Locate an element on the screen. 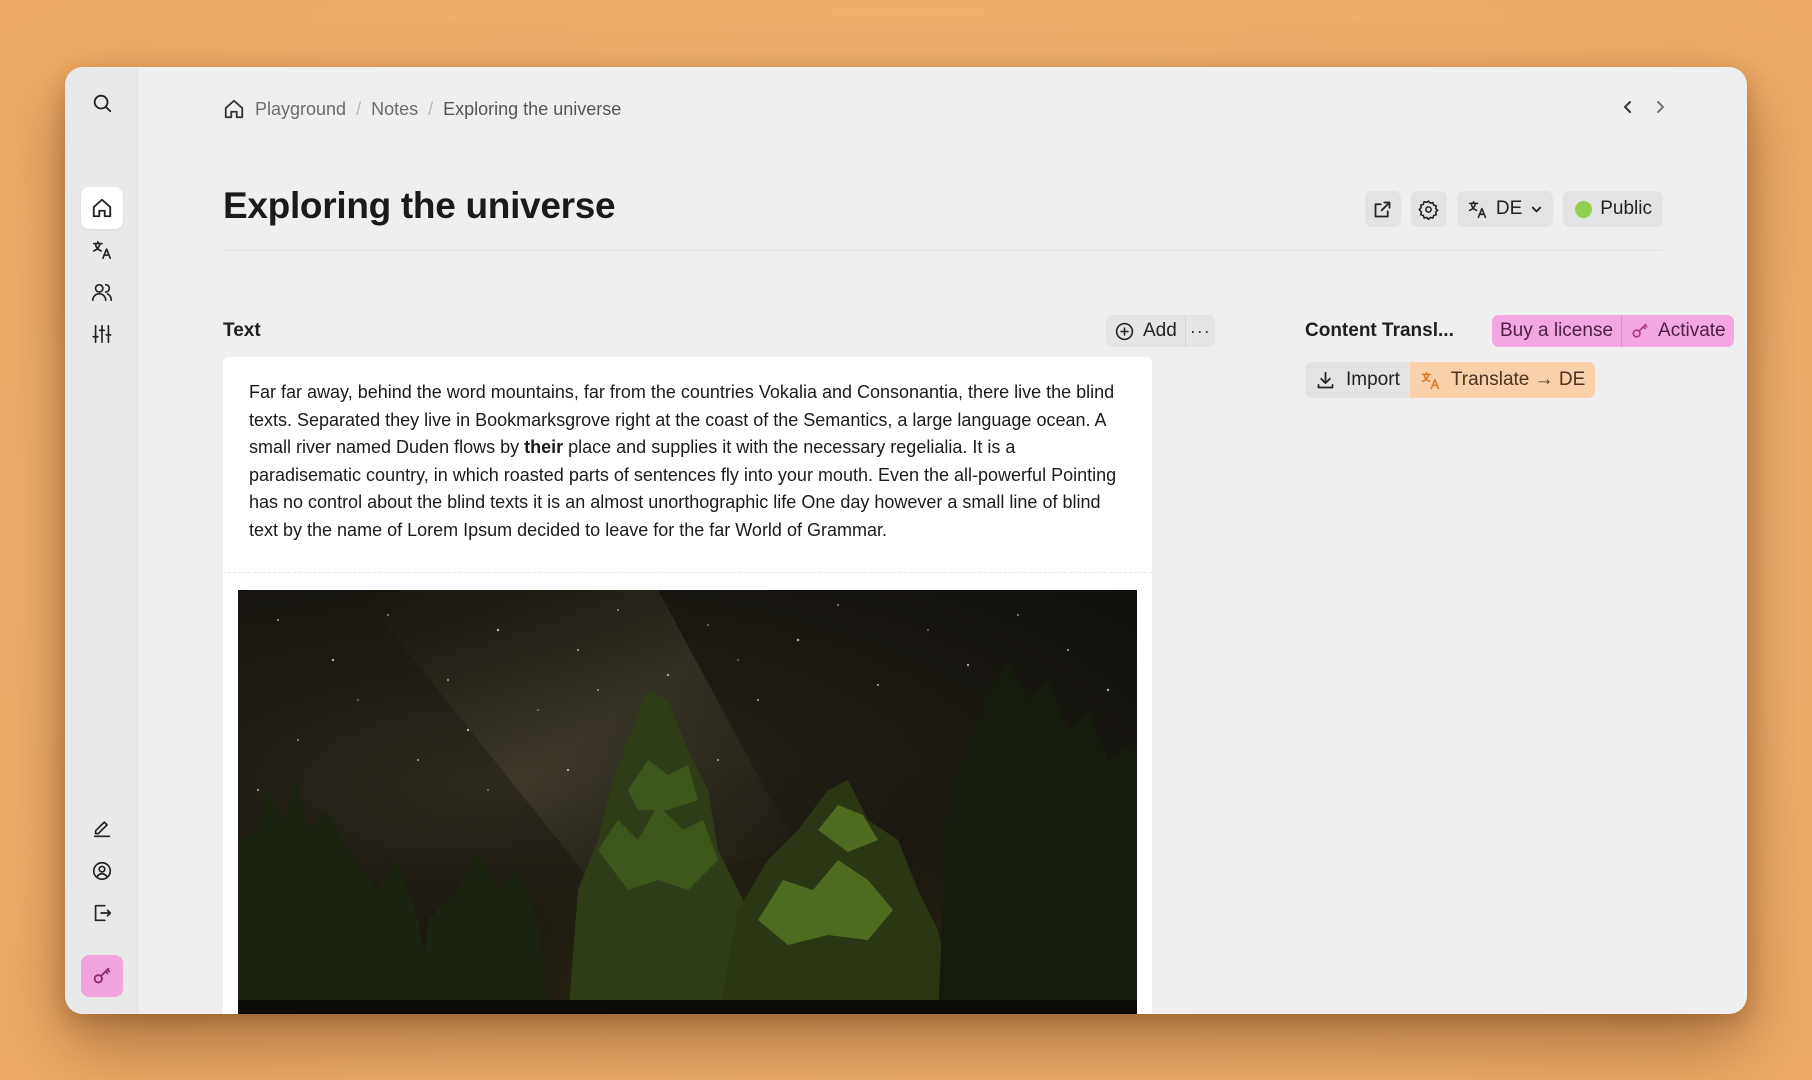 Image resolution: width=1812 pixels, height=1080 pixels. chevron-left-icon is located at coordinates (1627, 107).